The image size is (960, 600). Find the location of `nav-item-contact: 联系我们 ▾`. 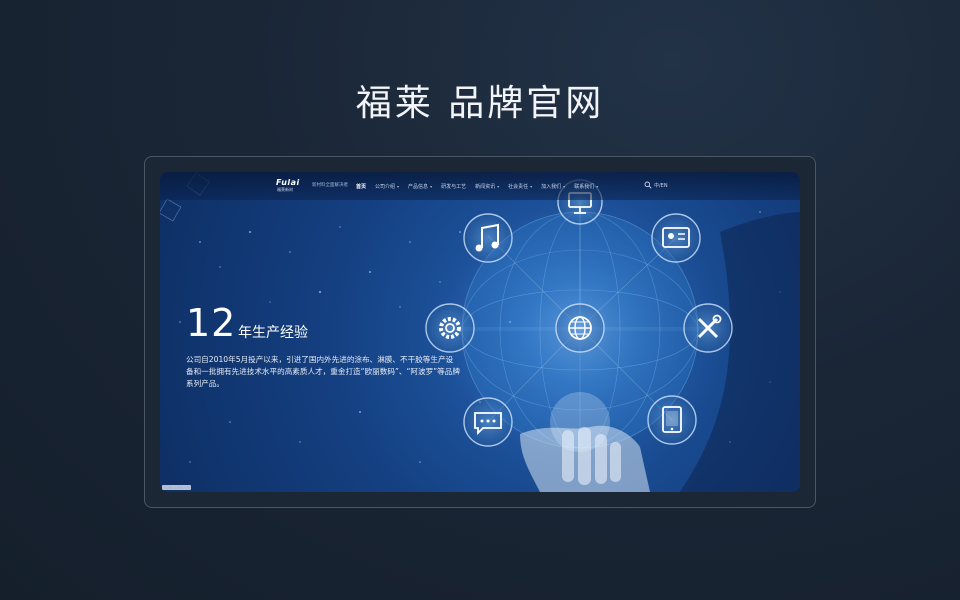

nav-item-contact: 联系我们 ▾ is located at coordinates (586, 186).